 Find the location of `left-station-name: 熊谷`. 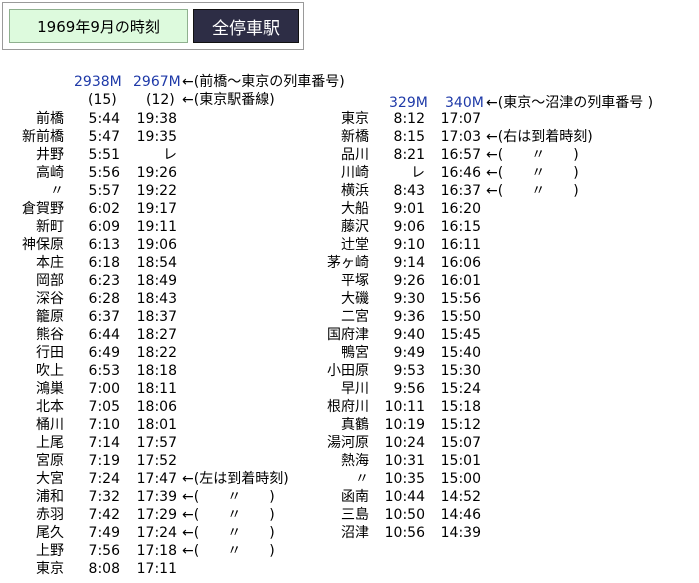

left-station-name: 熊谷 is located at coordinates (50, 335).